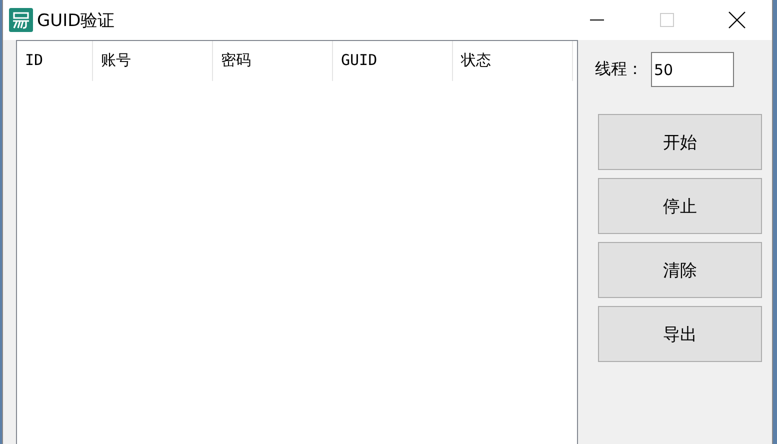  What do you see at coordinates (737, 20) in the screenshot?
I see `close-icon` at bounding box center [737, 20].